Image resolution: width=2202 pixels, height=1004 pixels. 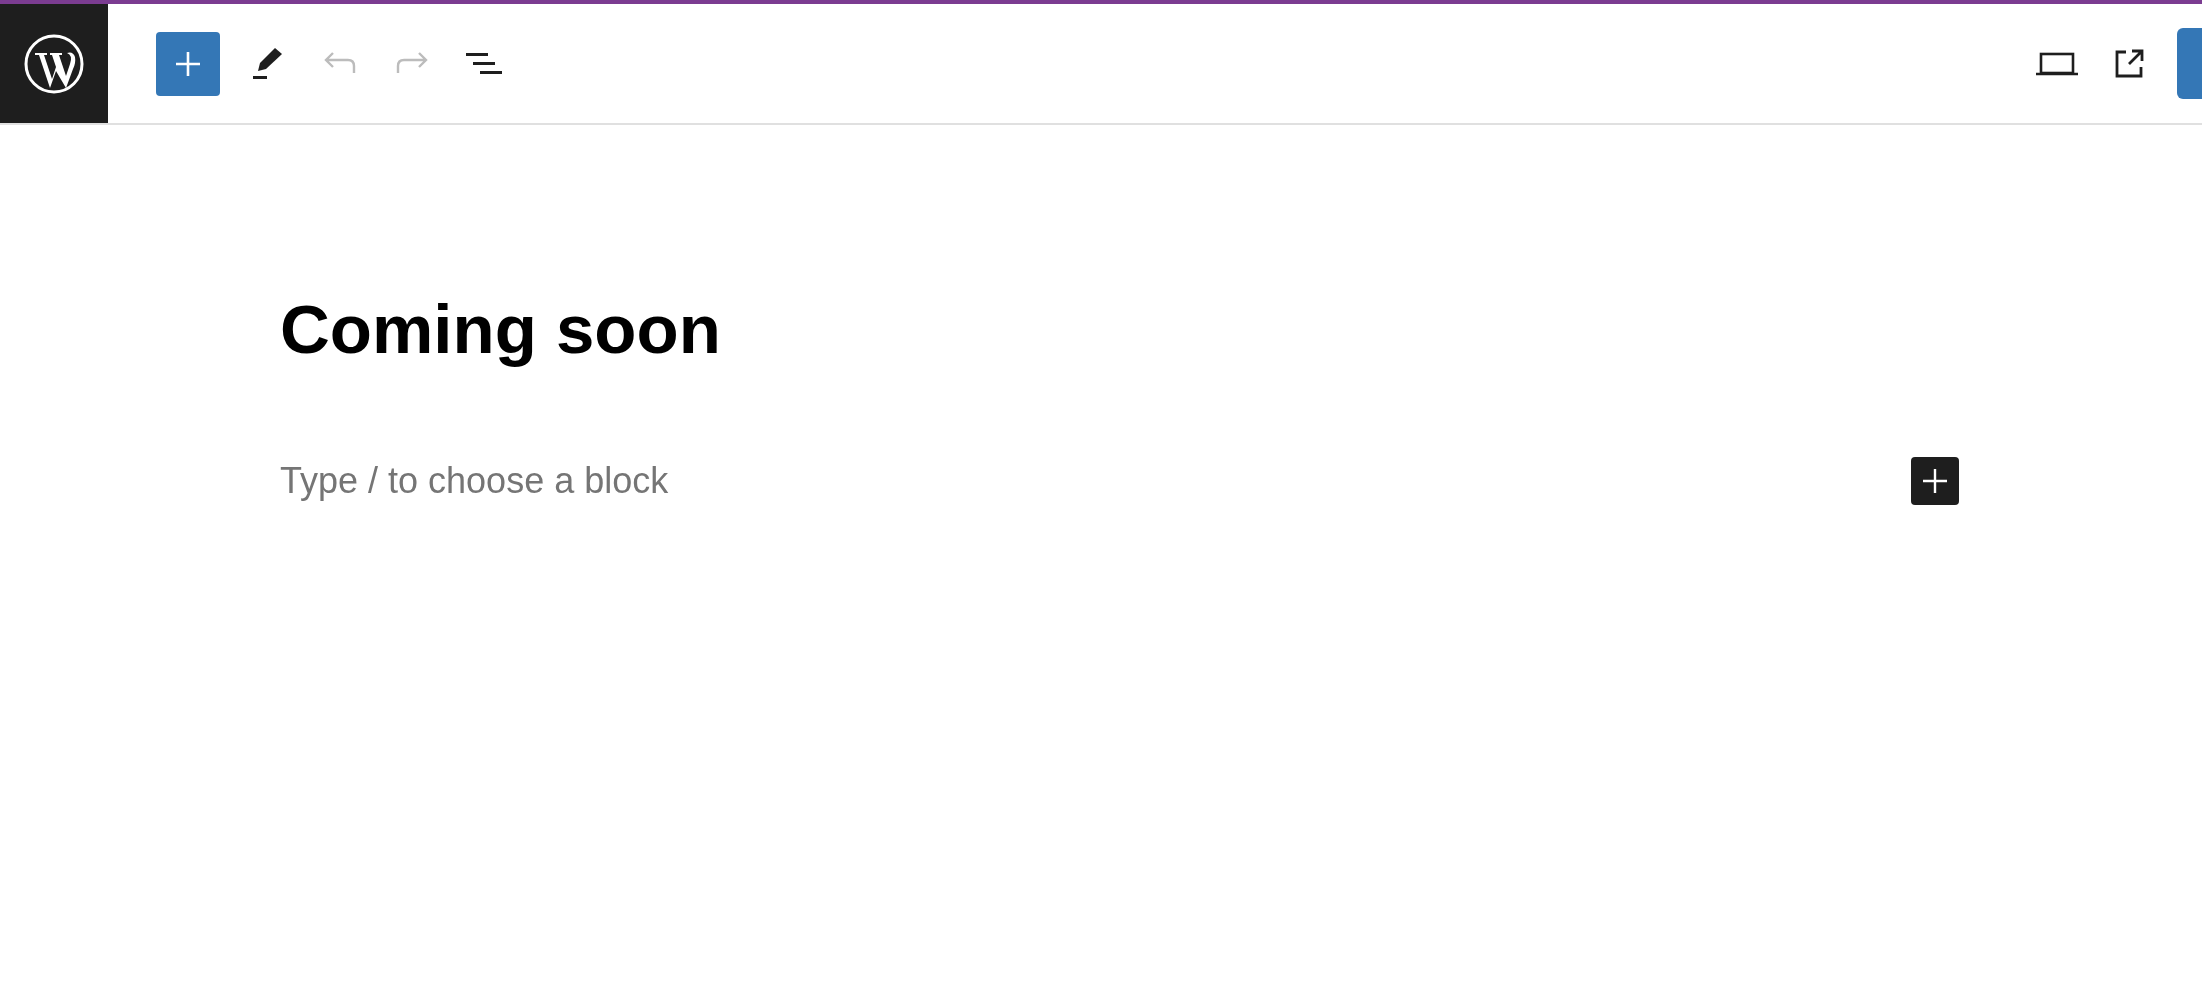 What do you see at coordinates (484, 63) in the screenshot?
I see `list-view-icon` at bounding box center [484, 63].